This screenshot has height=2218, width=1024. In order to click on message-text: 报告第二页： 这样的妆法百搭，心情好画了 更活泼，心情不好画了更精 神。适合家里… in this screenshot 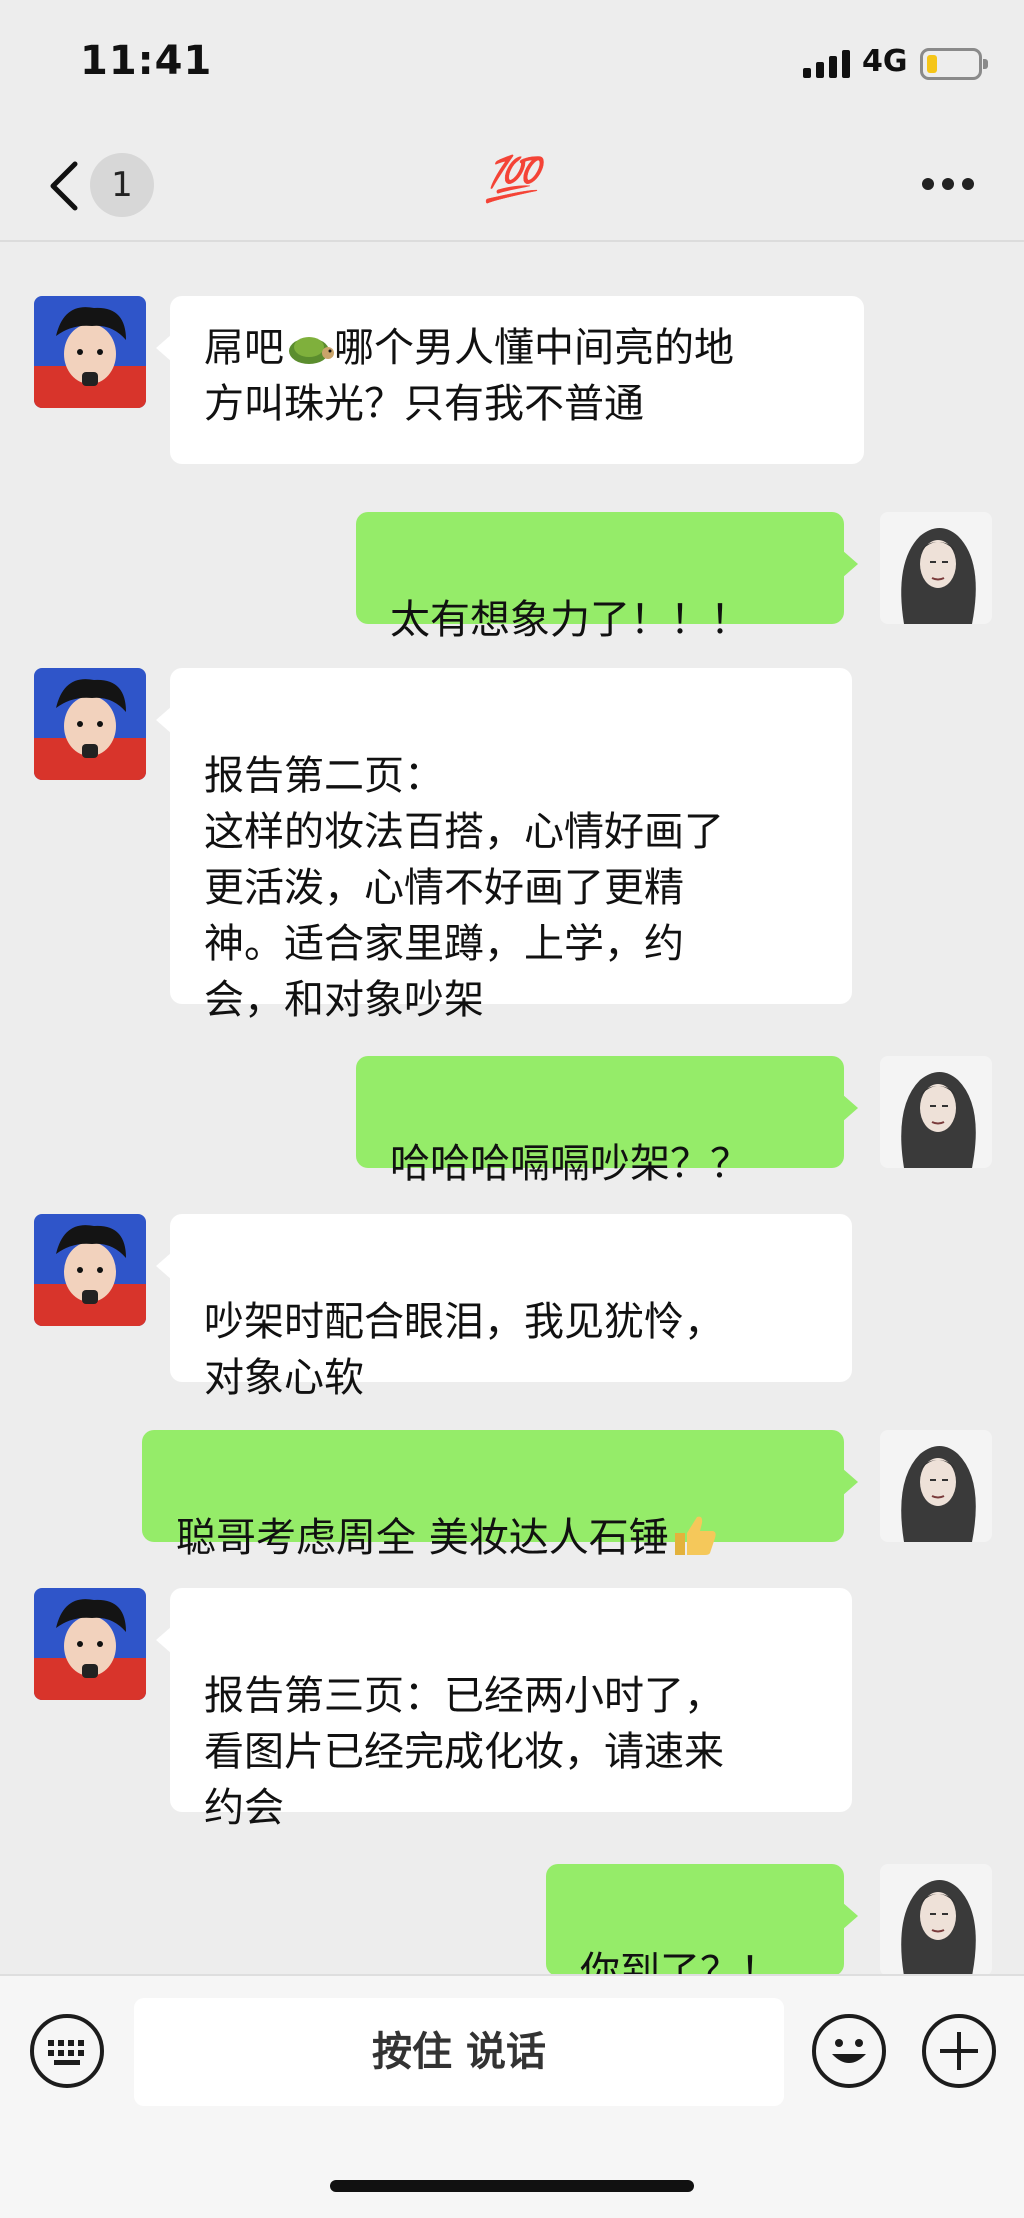, I will do `click(464, 888)`.